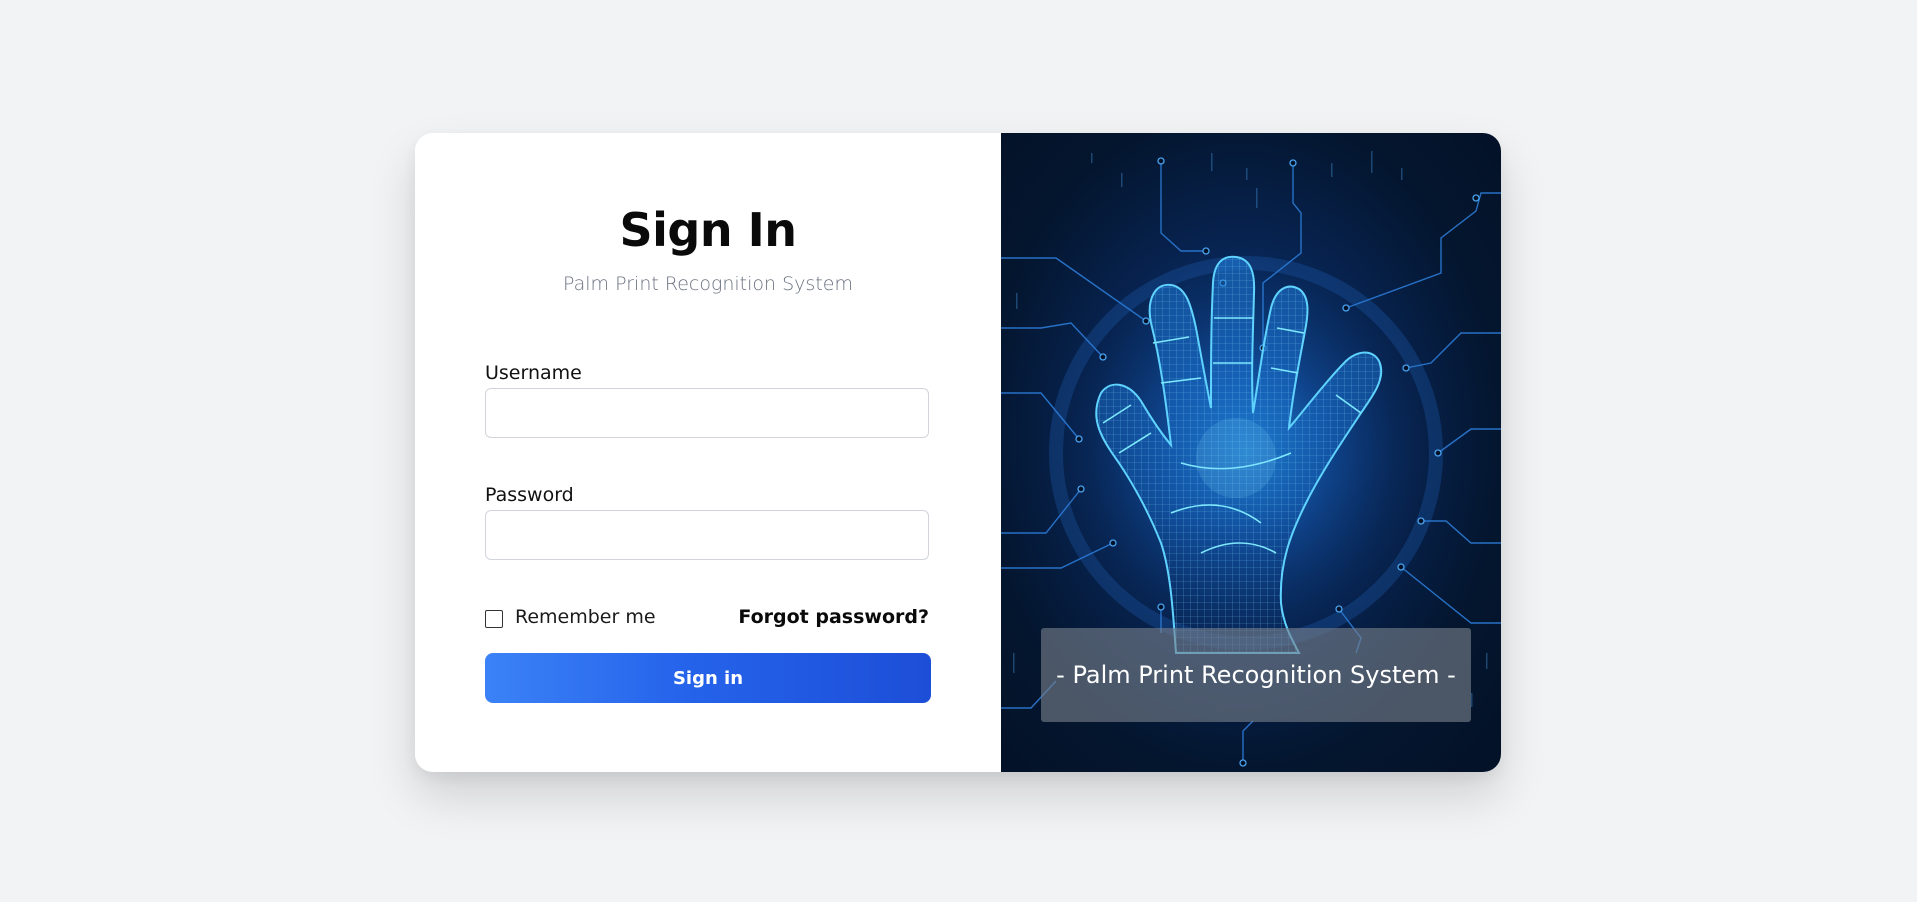 This screenshot has height=902, width=1917. Describe the element at coordinates (494, 619) in the screenshot. I see `remember-me-checkbox` at that location.